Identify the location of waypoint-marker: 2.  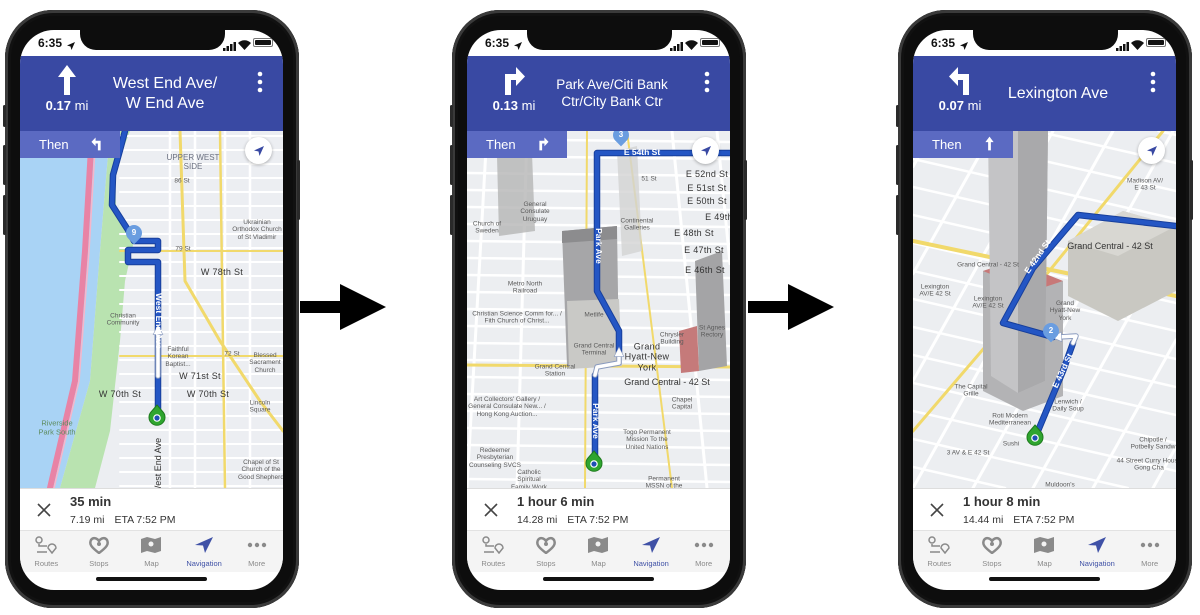
(1051, 331).